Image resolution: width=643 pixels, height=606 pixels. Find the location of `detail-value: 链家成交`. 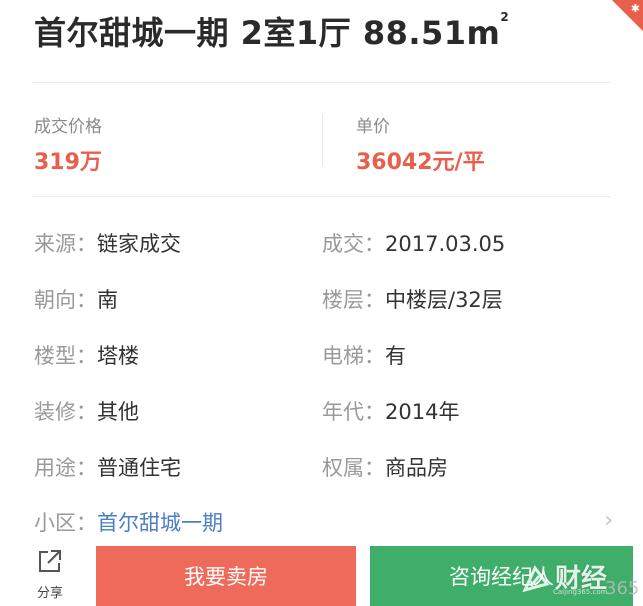

detail-value: 链家成交 is located at coordinates (139, 244).